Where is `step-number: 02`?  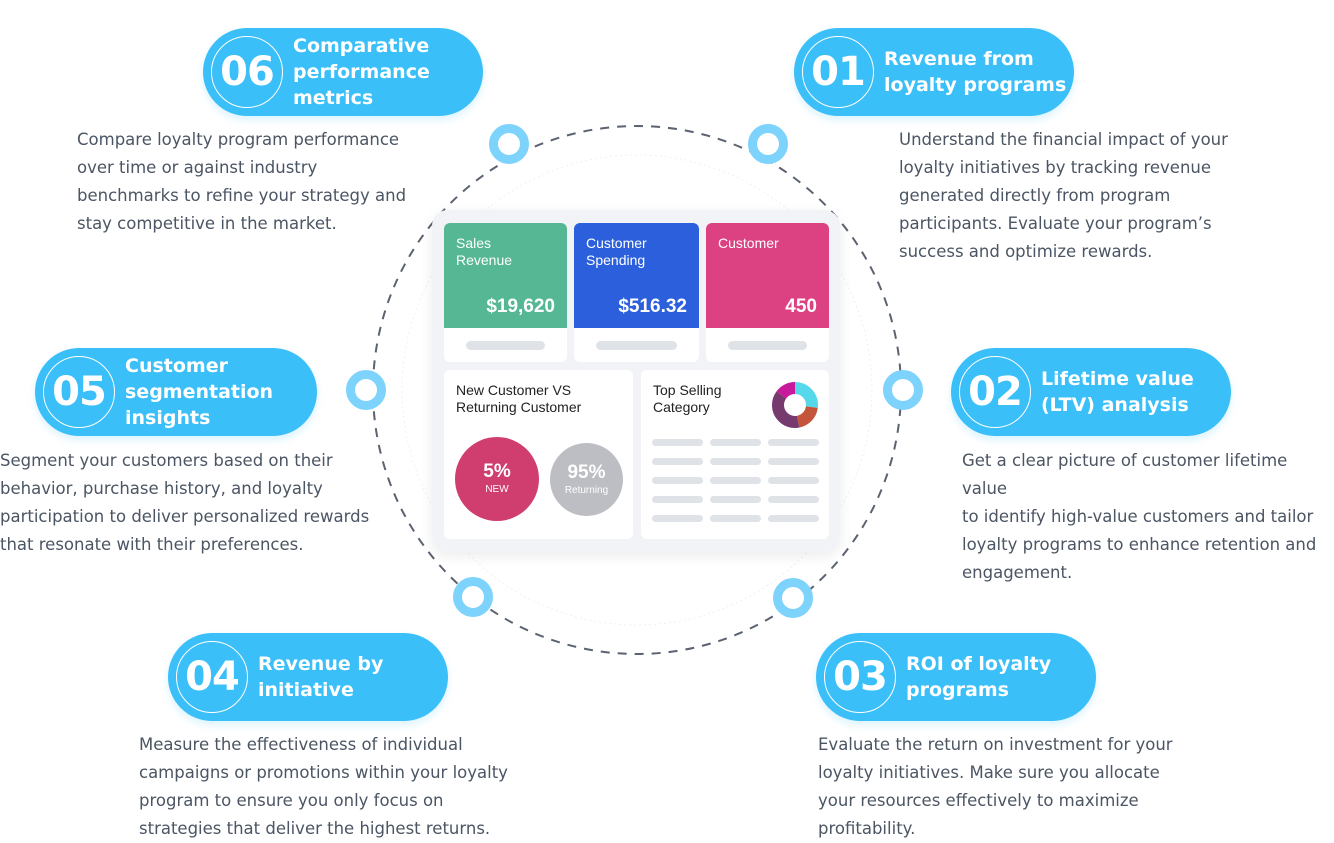 step-number: 02 is located at coordinates (995, 392).